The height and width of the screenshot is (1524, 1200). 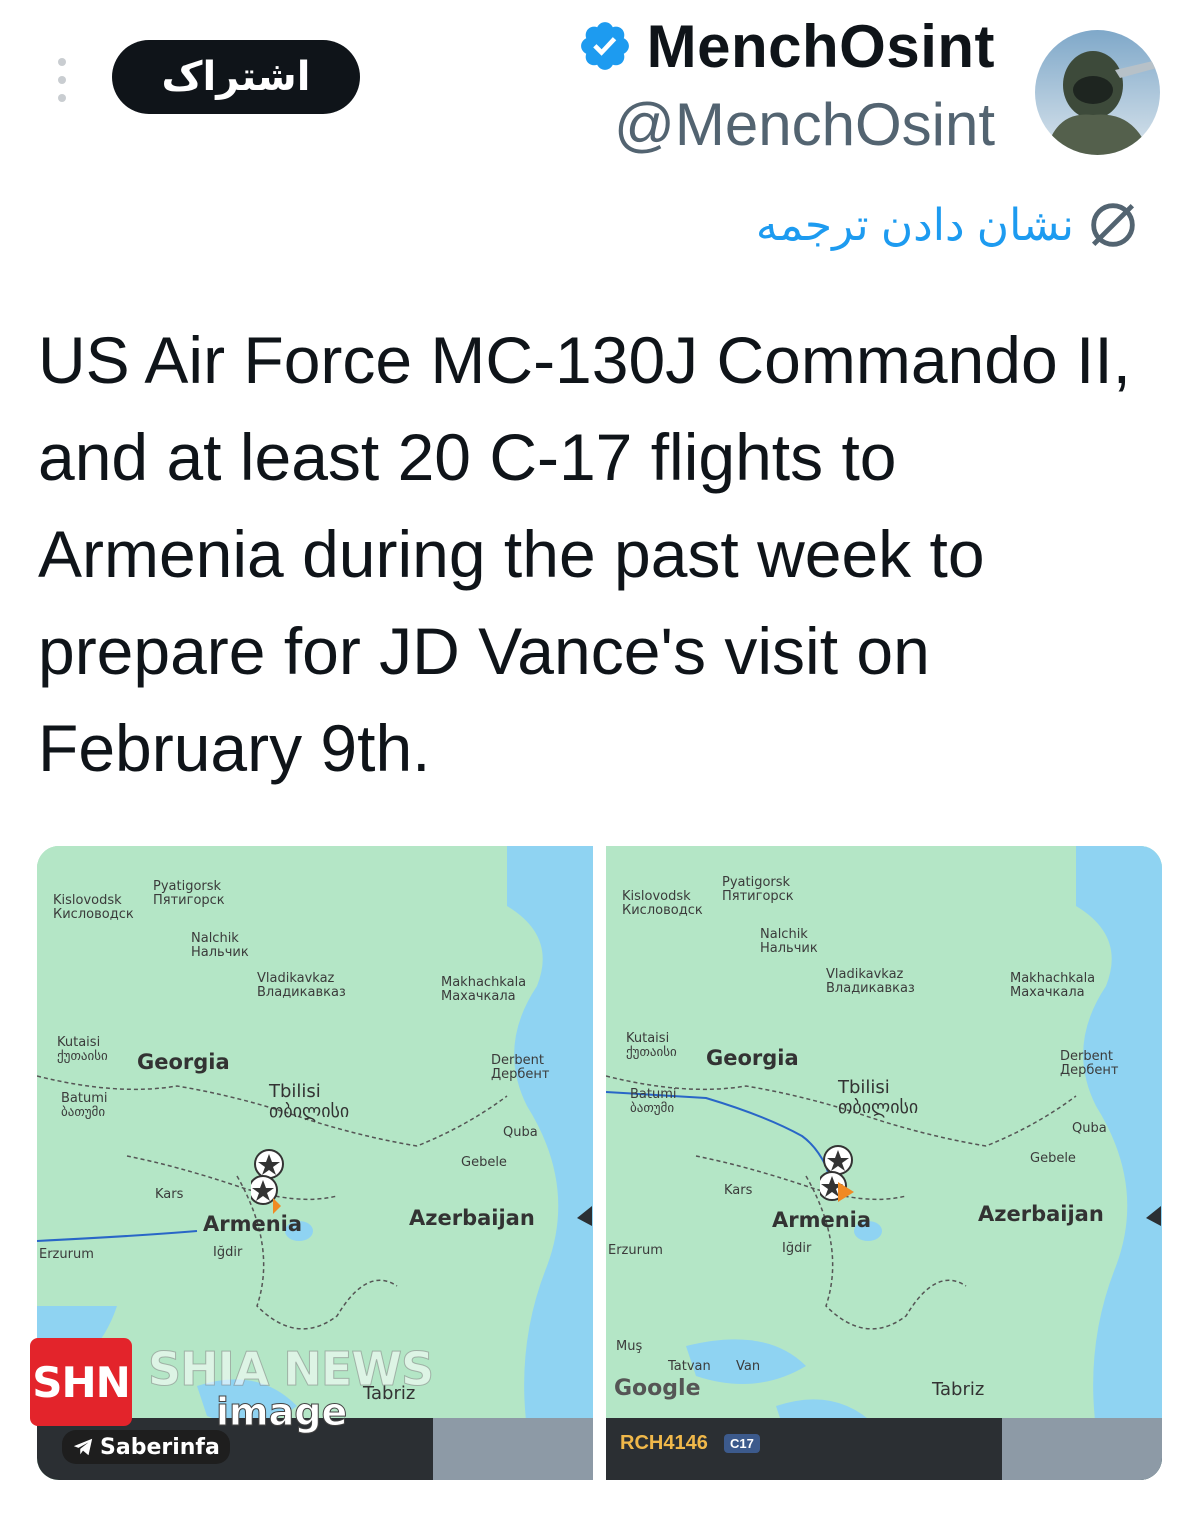 What do you see at coordinates (83, 1447) in the screenshot?
I see `telegram-icon` at bounding box center [83, 1447].